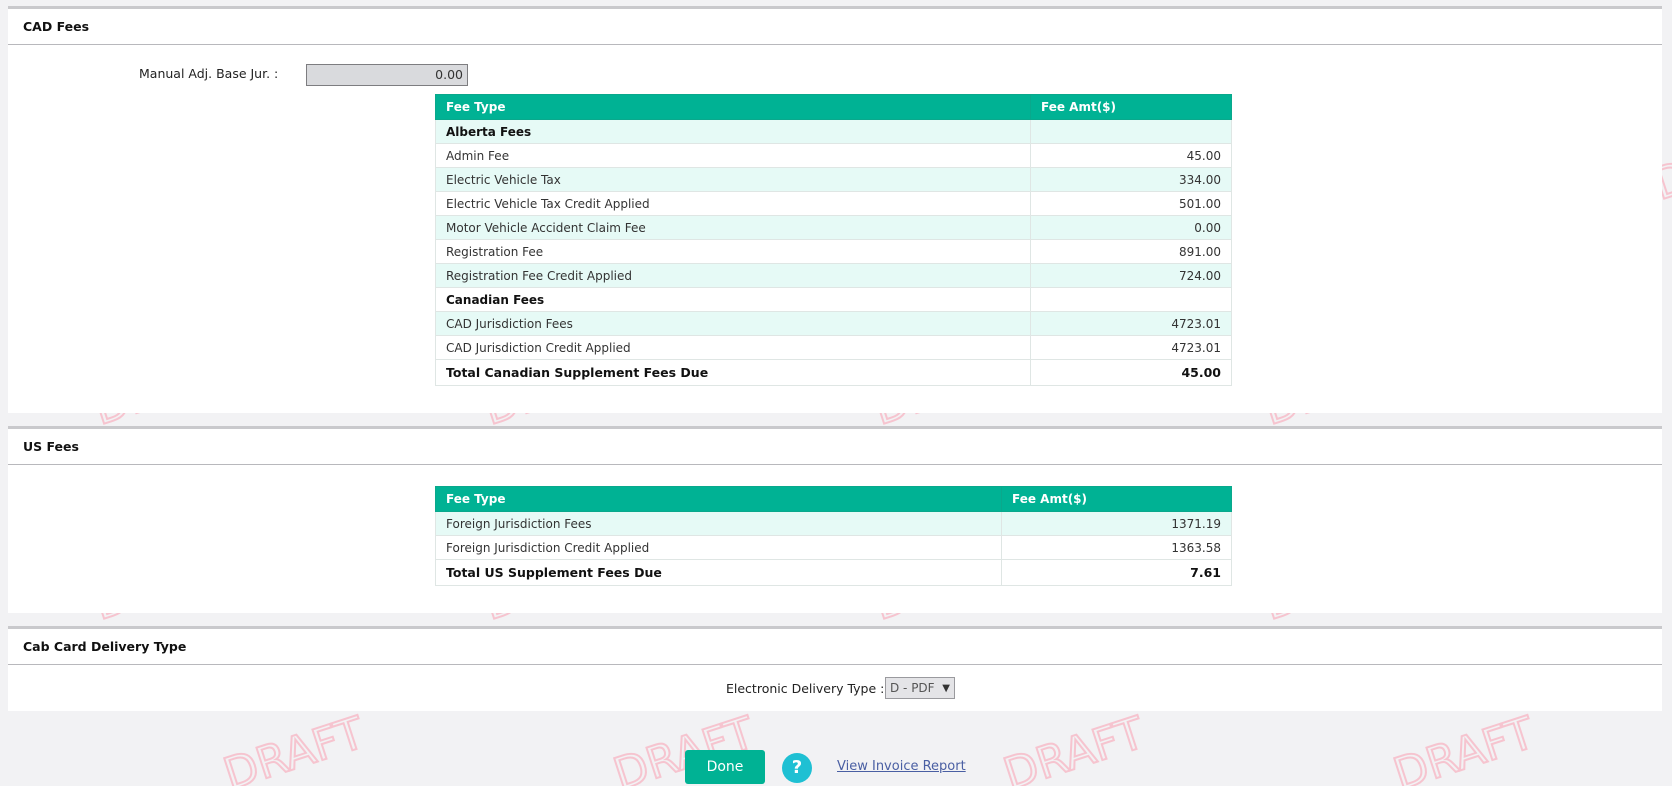 The width and height of the screenshot is (1672, 786). I want to click on fee-type-cell: Foreign Jurisdiction Credit Applied, so click(718, 547).